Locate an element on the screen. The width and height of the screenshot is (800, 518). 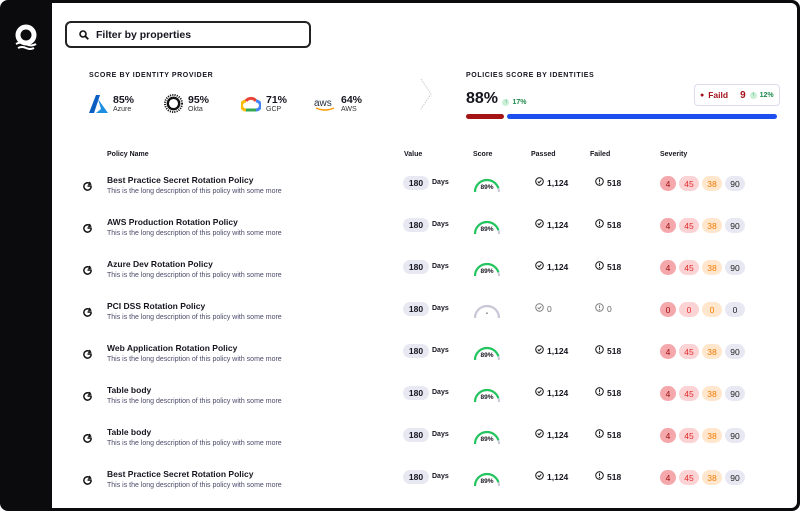
provider-name: AWS is located at coordinates (349, 109).